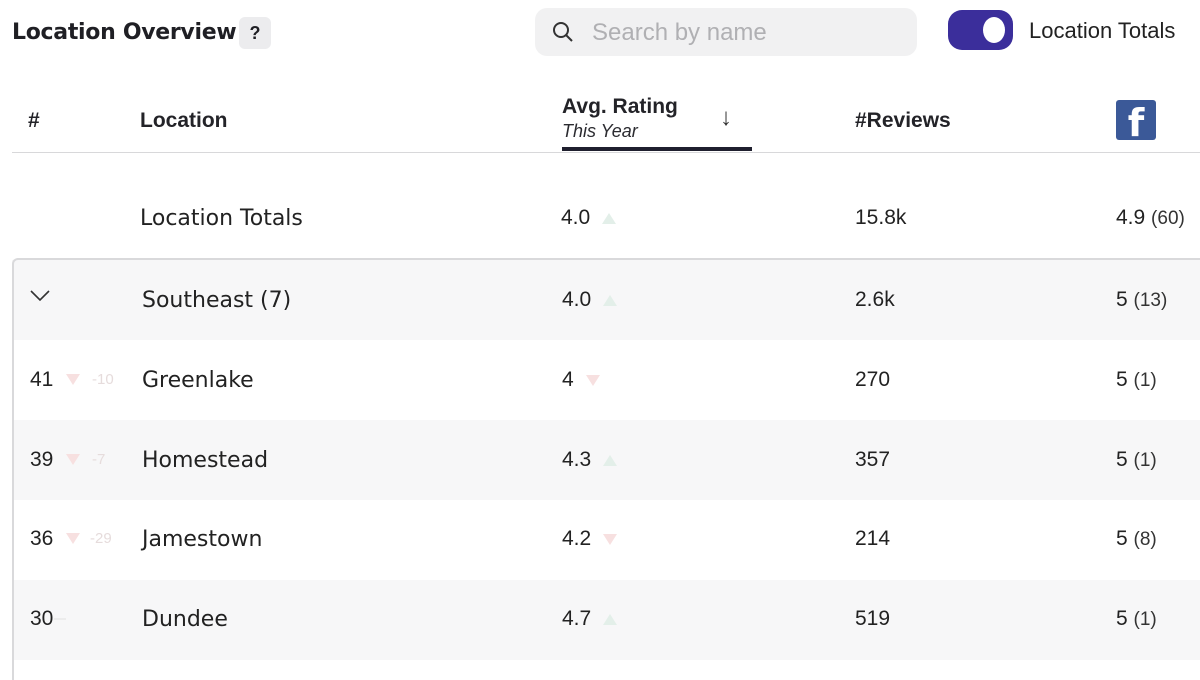 The image size is (1200, 680). I want to click on column-avg-rating: Avg. Rating, so click(620, 107).